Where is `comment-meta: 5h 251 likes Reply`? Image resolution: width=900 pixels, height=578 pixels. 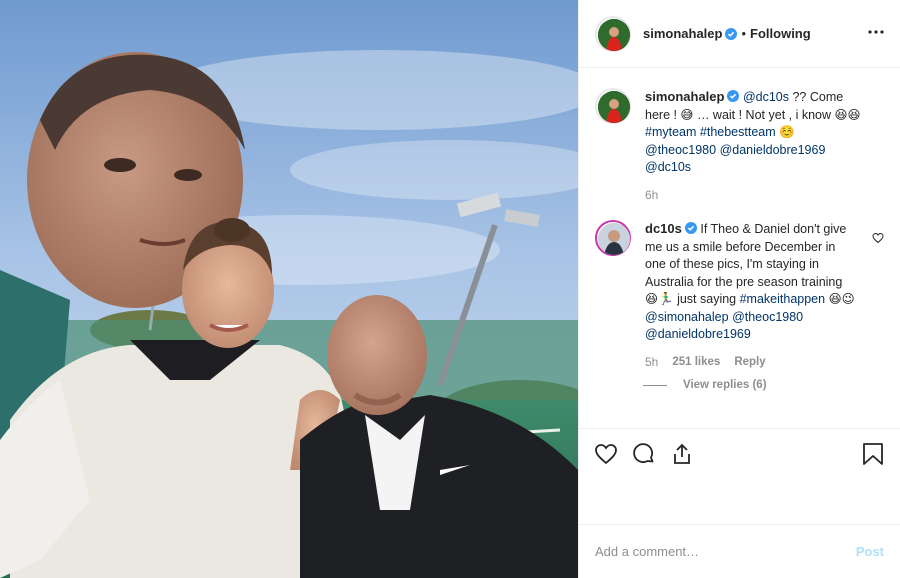 comment-meta: 5h 251 likes Reply is located at coordinates (750, 363).